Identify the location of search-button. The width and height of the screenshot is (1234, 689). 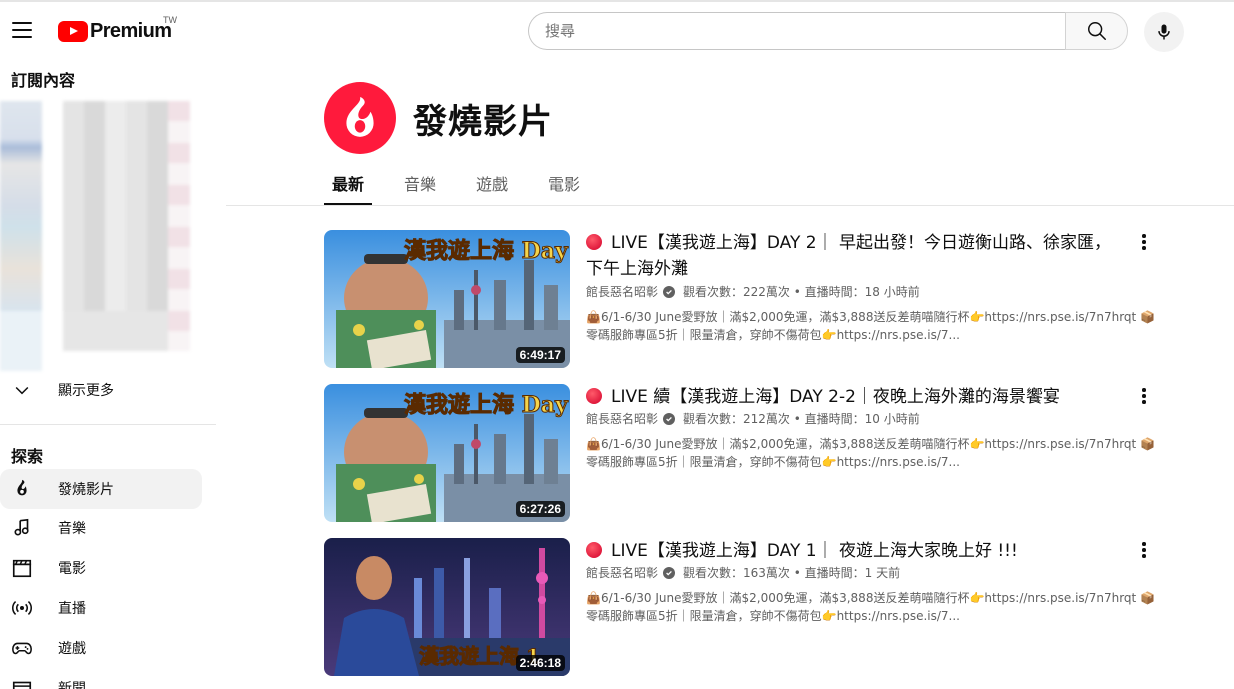
(1096, 31).